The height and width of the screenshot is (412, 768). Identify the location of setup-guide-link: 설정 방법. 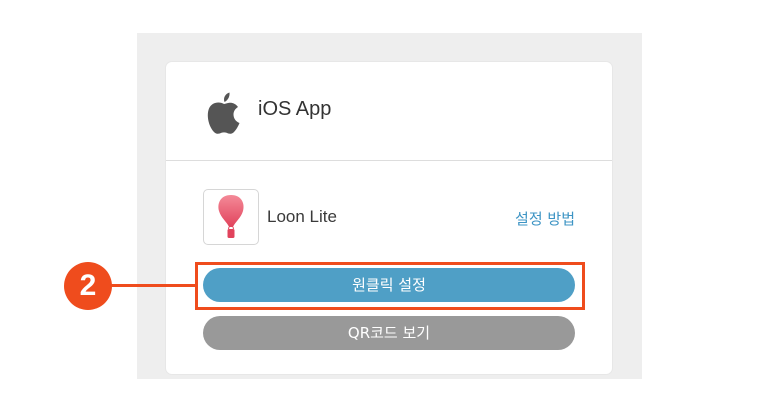
(545, 218).